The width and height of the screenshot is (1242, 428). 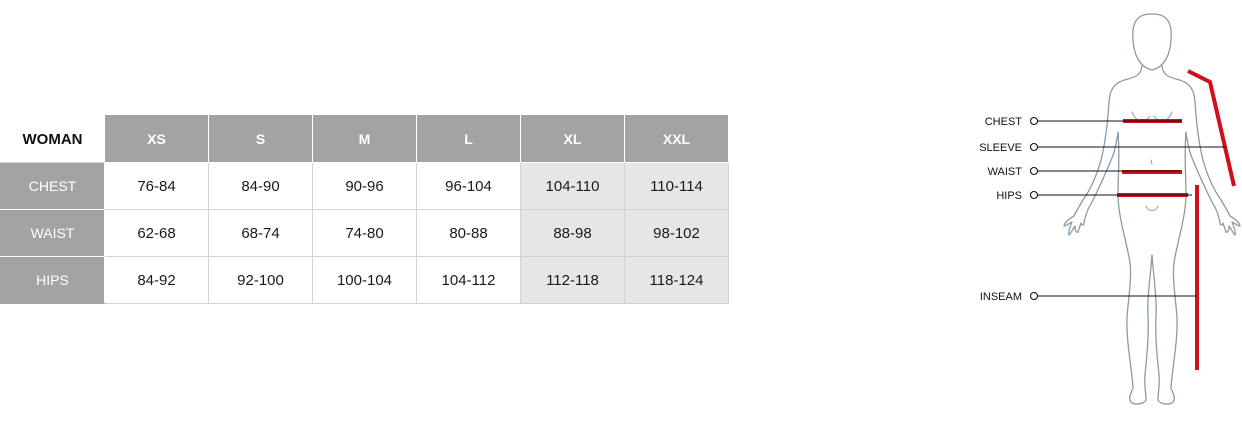 I want to click on table-cell: 68-74, so click(x=260, y=233).